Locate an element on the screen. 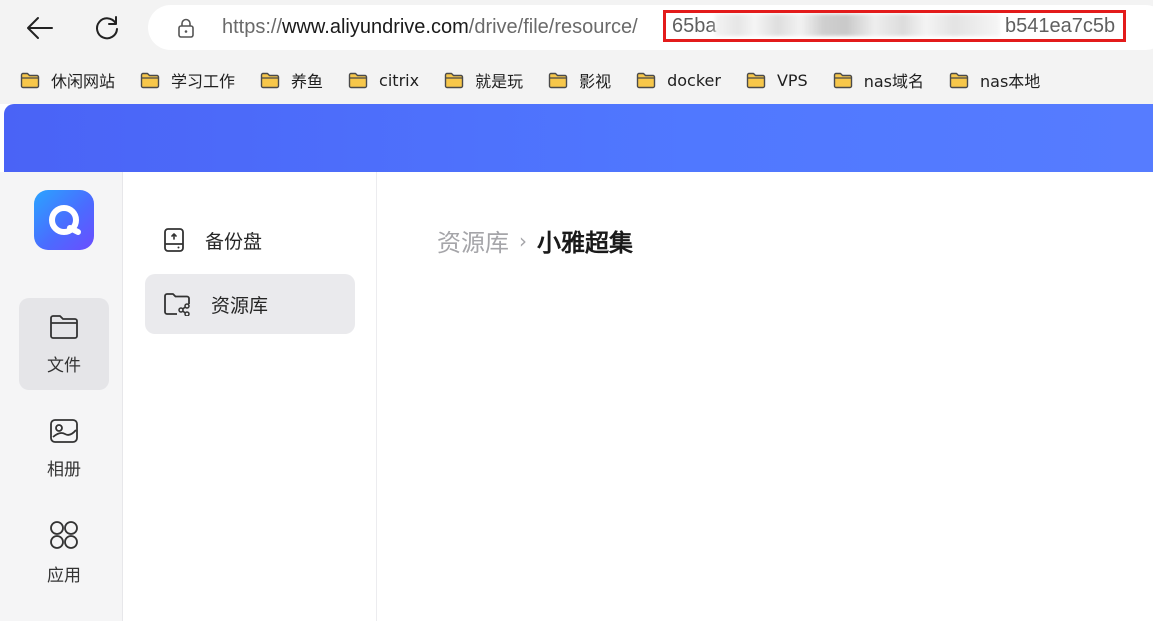  arrow-left-icon is located at coordinates (40, 28).